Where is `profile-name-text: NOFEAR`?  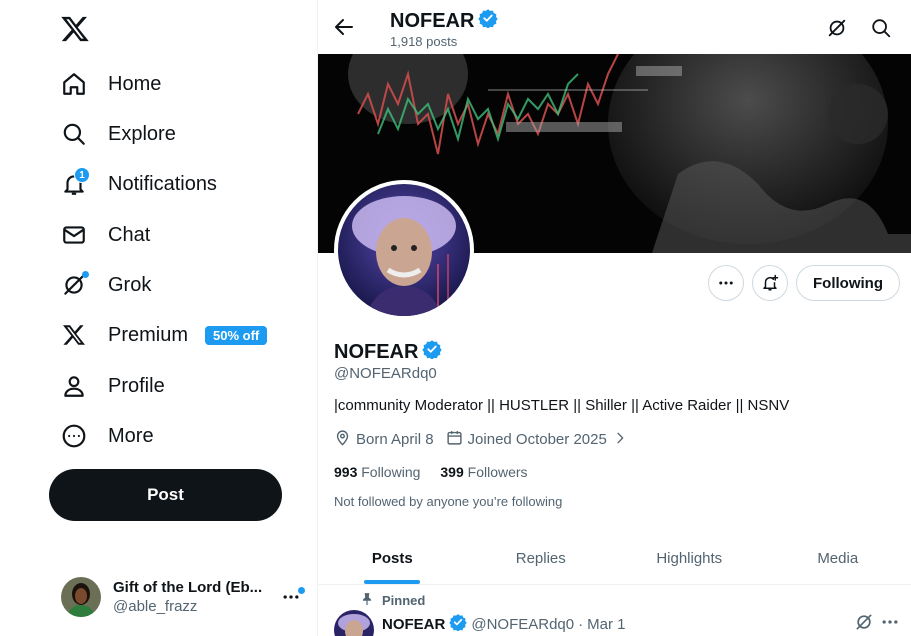
profile-name-text: NOFEAR is located at coordinates (376, 351).